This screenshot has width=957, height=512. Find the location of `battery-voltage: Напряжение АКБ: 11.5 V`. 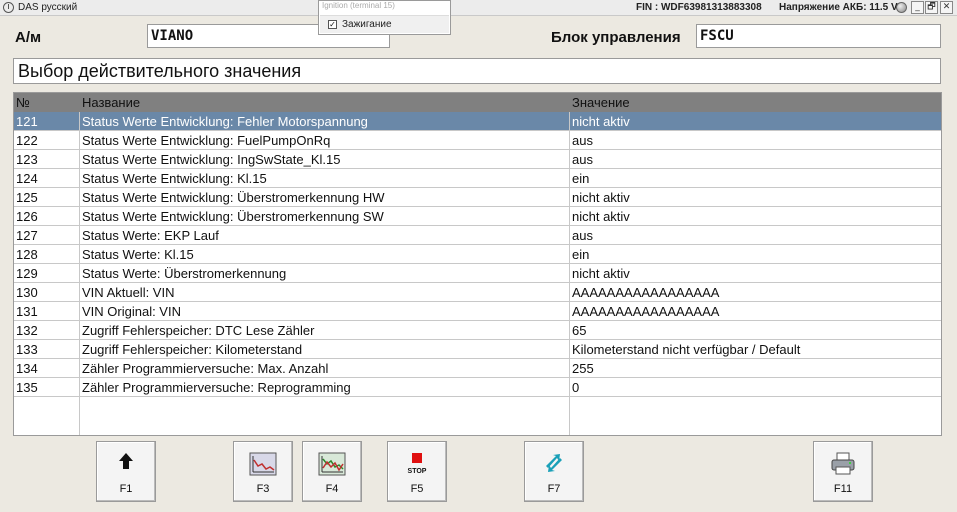

battery-voltage: Напряжение АКБ: 11.5 V is located at coordinates (838, 7).